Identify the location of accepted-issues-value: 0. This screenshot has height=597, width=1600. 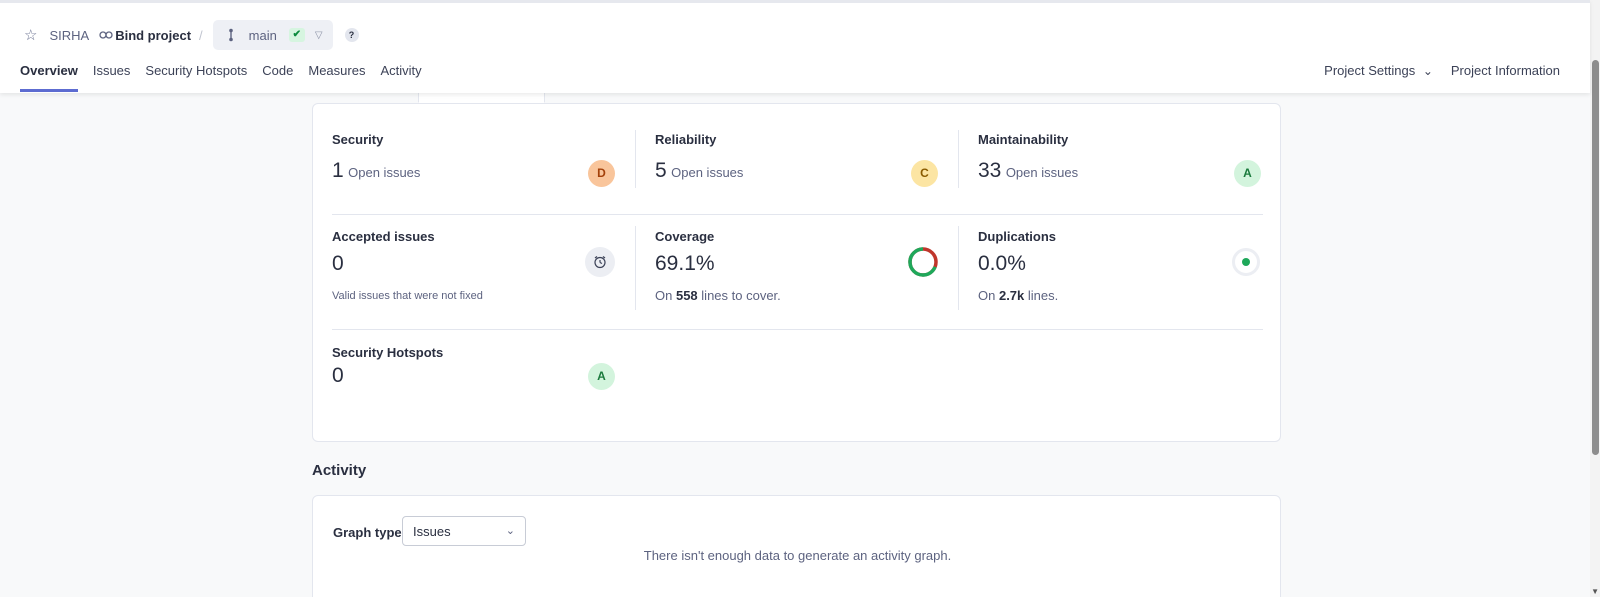
(407, 264).